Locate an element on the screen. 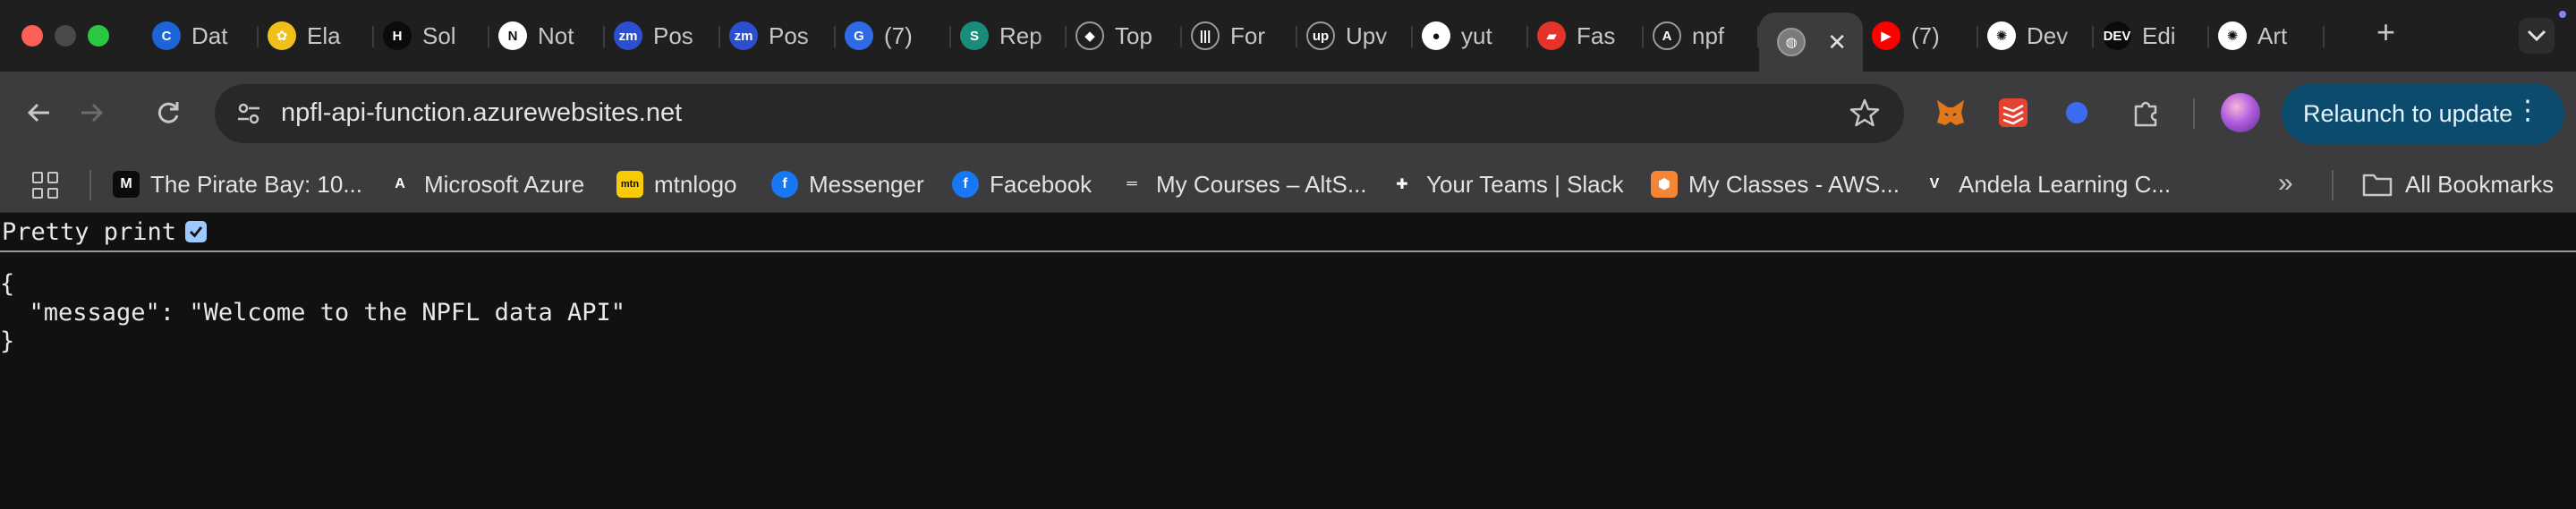 This screenshot has width=2576, height=509. todoist-icon is located at coordinates (2013, 112).